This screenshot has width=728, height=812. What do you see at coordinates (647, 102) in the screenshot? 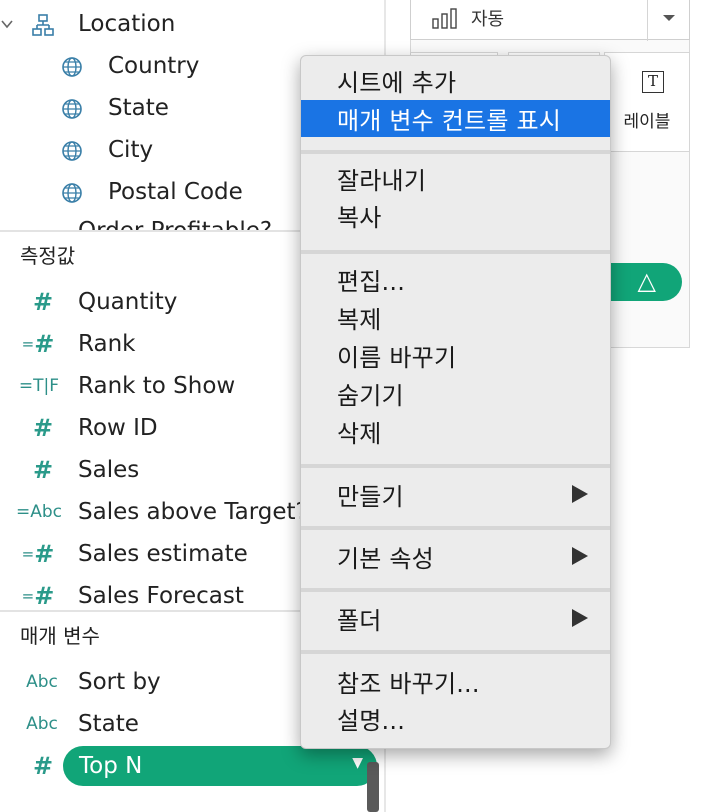
I see `label-button: T 레이블` at bounding box center [647, 102].